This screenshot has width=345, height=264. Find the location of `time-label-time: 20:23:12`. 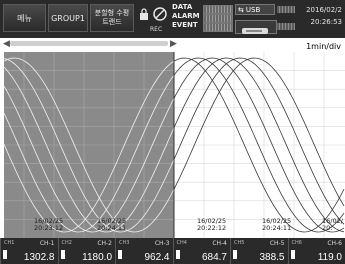

time-label-time: 20:23:12 is located at coordinates (48, 228).